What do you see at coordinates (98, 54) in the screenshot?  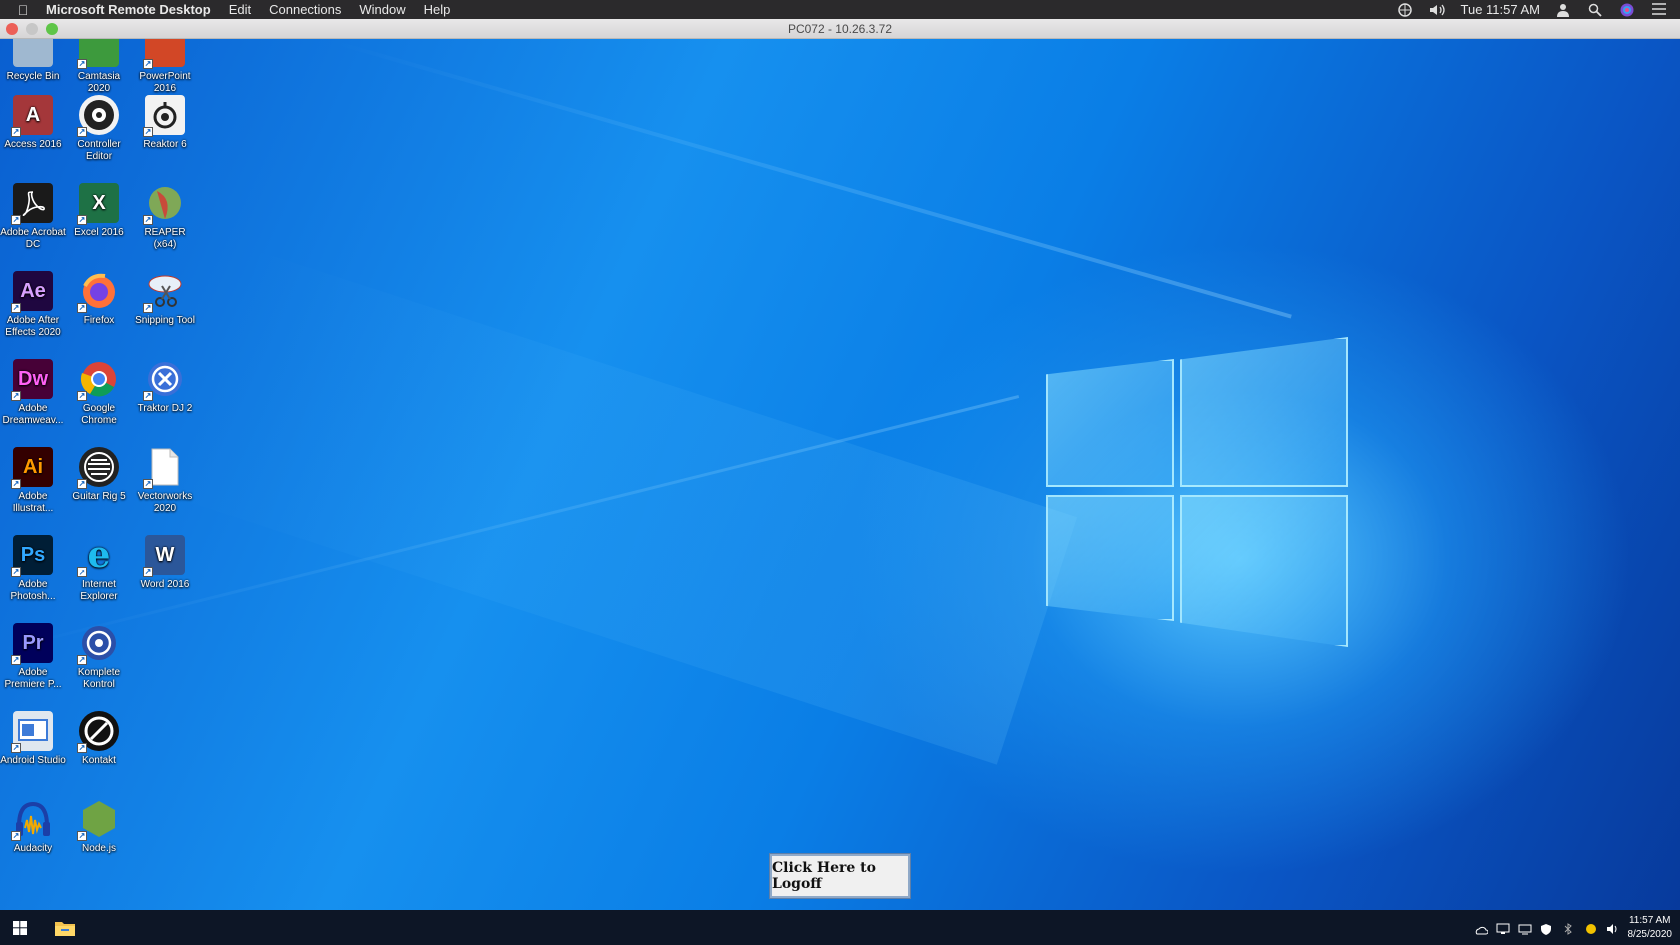 I see `camtasia-icon: ↗` at bounding box center [98, 54].